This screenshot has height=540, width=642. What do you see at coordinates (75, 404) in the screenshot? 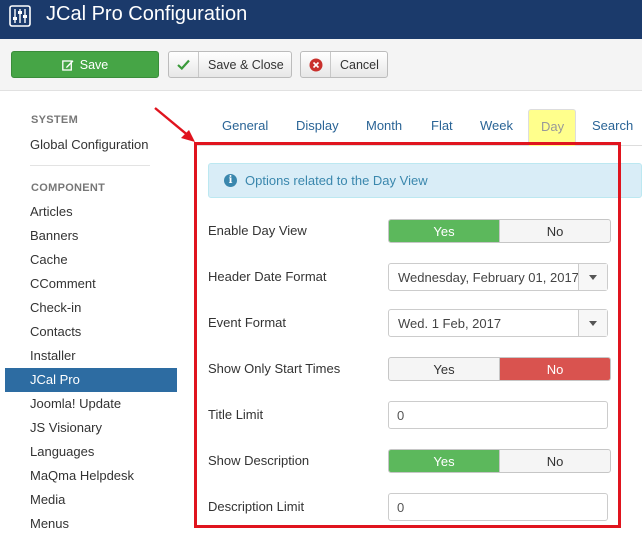
I see `sidebar-item-joomla-update: Joomla! Update` at bounding box center [75, 404].